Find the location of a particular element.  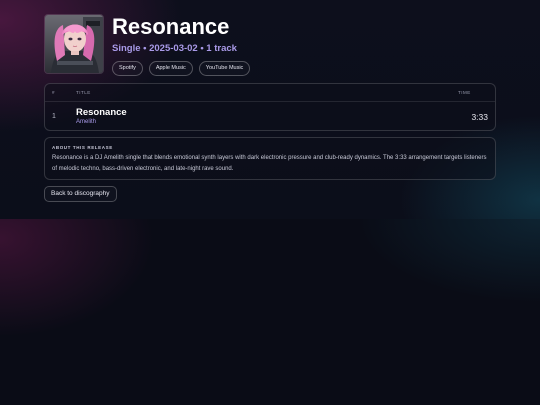

release-meta: Single • 2025-03-02 • 1 track is located at coordinates (174, 48).